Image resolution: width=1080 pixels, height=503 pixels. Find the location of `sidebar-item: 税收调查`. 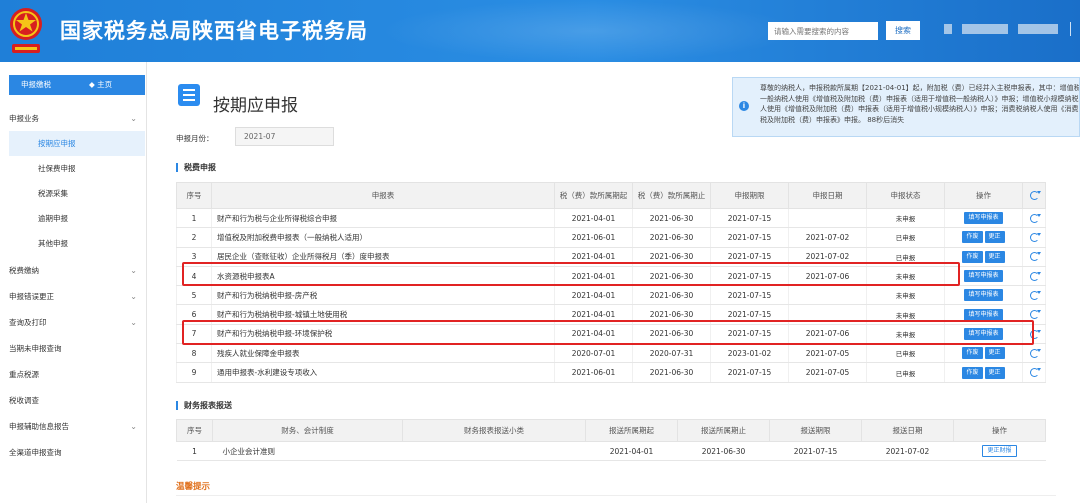

sidebar-item: 税收调查 is located at coordinates (77, 400).